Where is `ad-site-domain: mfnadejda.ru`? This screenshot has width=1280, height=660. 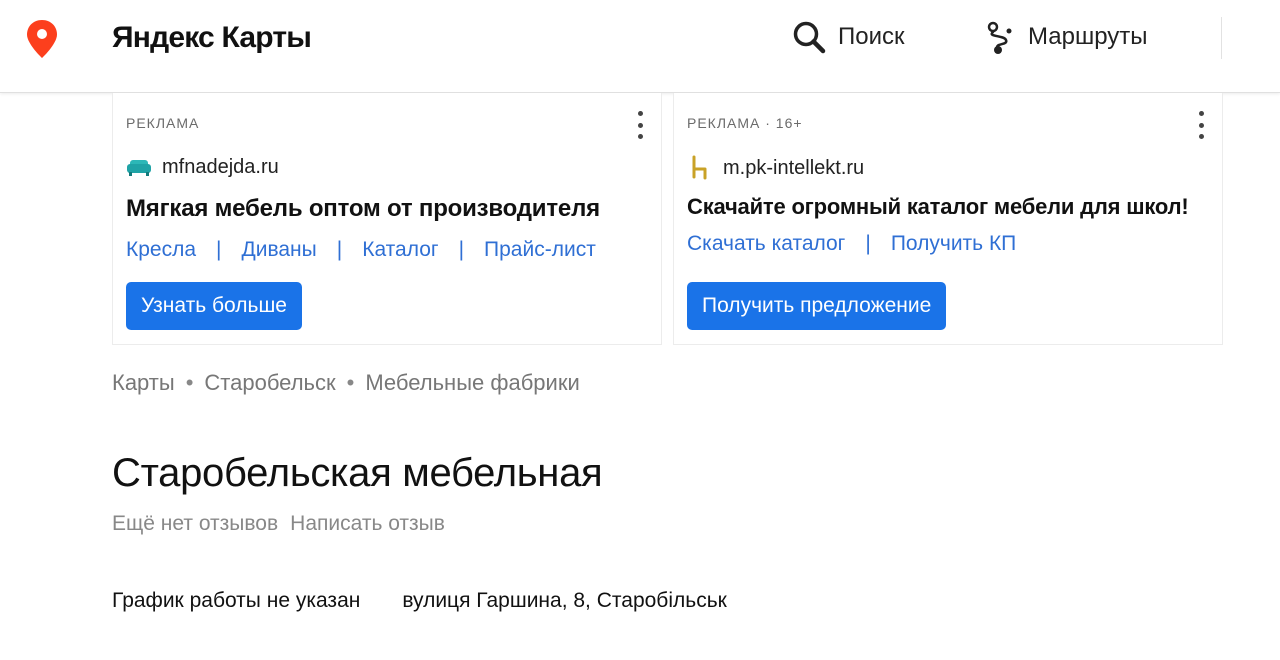
ad-site-domain: mfnadejda.ru is located at coordinates (220, 166).